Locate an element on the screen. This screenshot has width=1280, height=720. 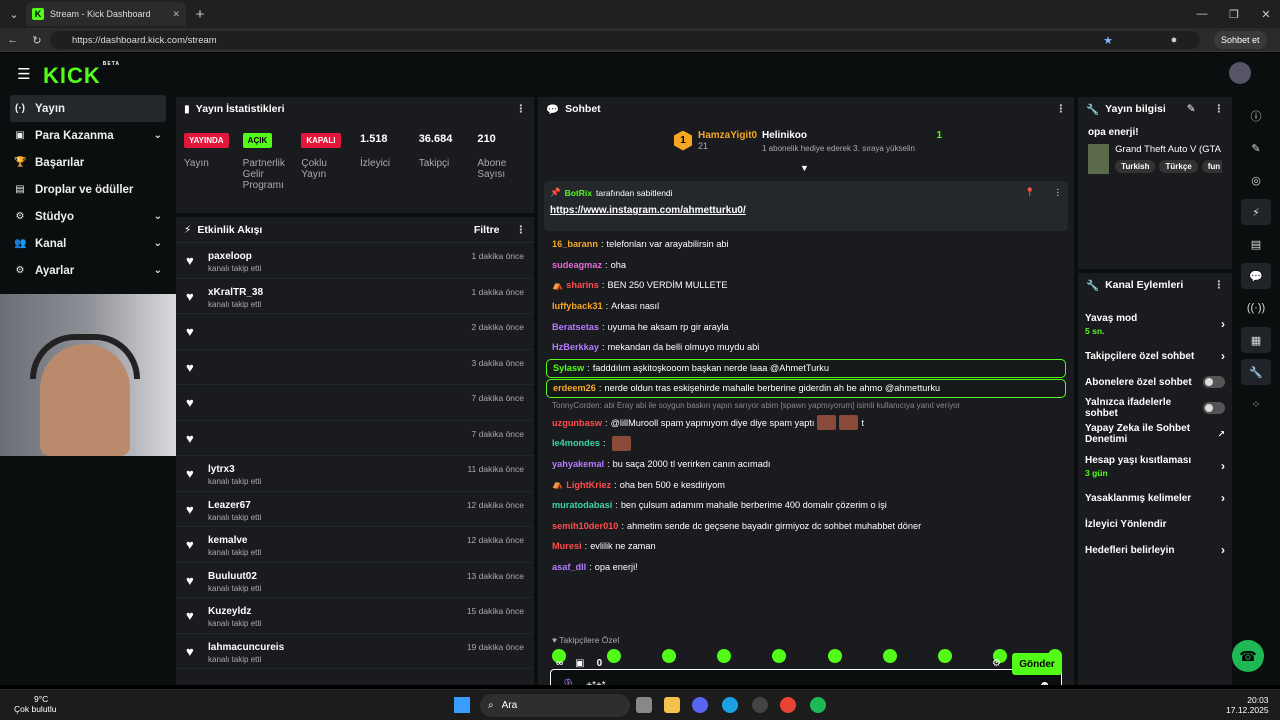
support-chat-icon: ☎ is located at coordinates (1248, 656).